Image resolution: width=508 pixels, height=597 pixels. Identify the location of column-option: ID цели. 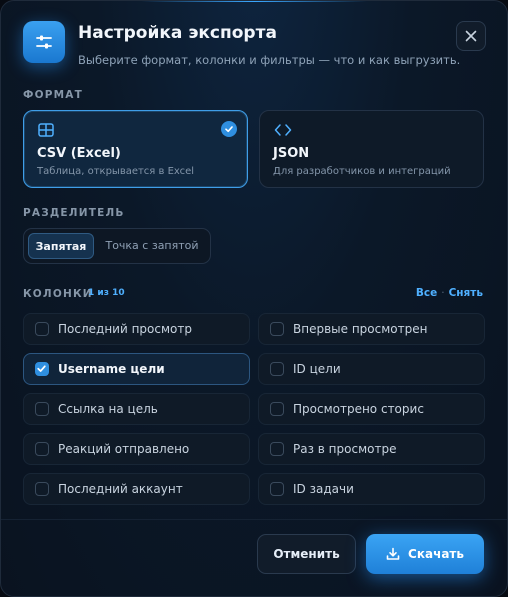
(371, 369).